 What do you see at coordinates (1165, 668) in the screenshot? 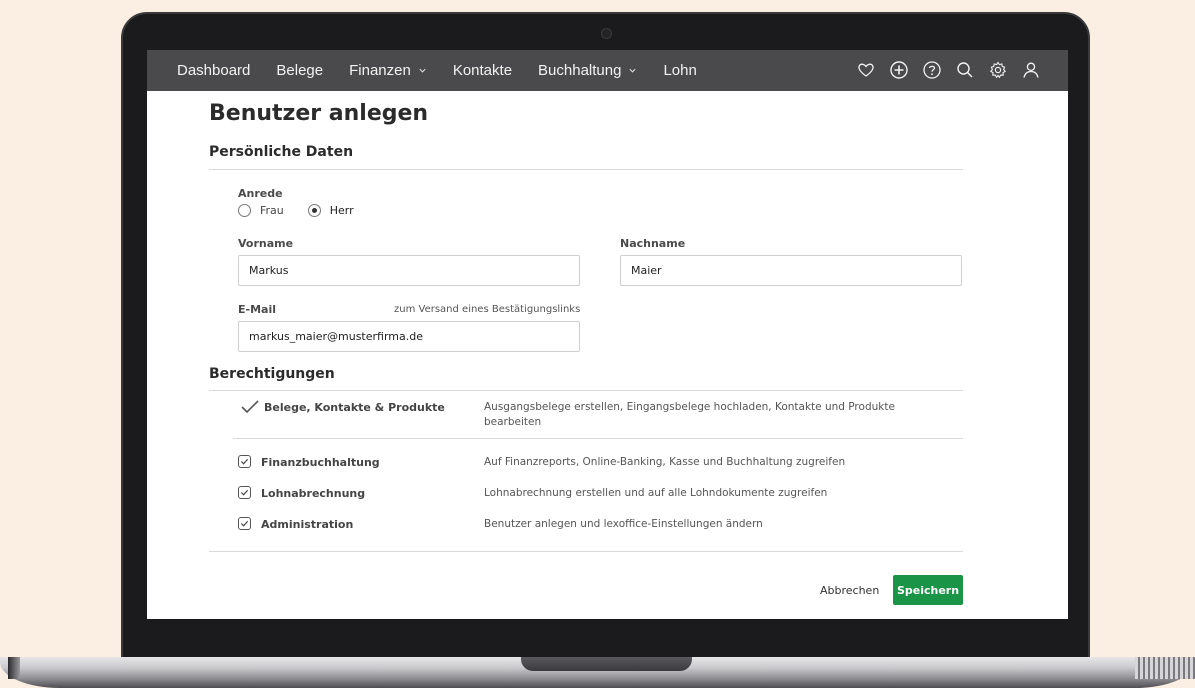
I see `laptop-base-edge-right` at bounding box center [1165, 668].